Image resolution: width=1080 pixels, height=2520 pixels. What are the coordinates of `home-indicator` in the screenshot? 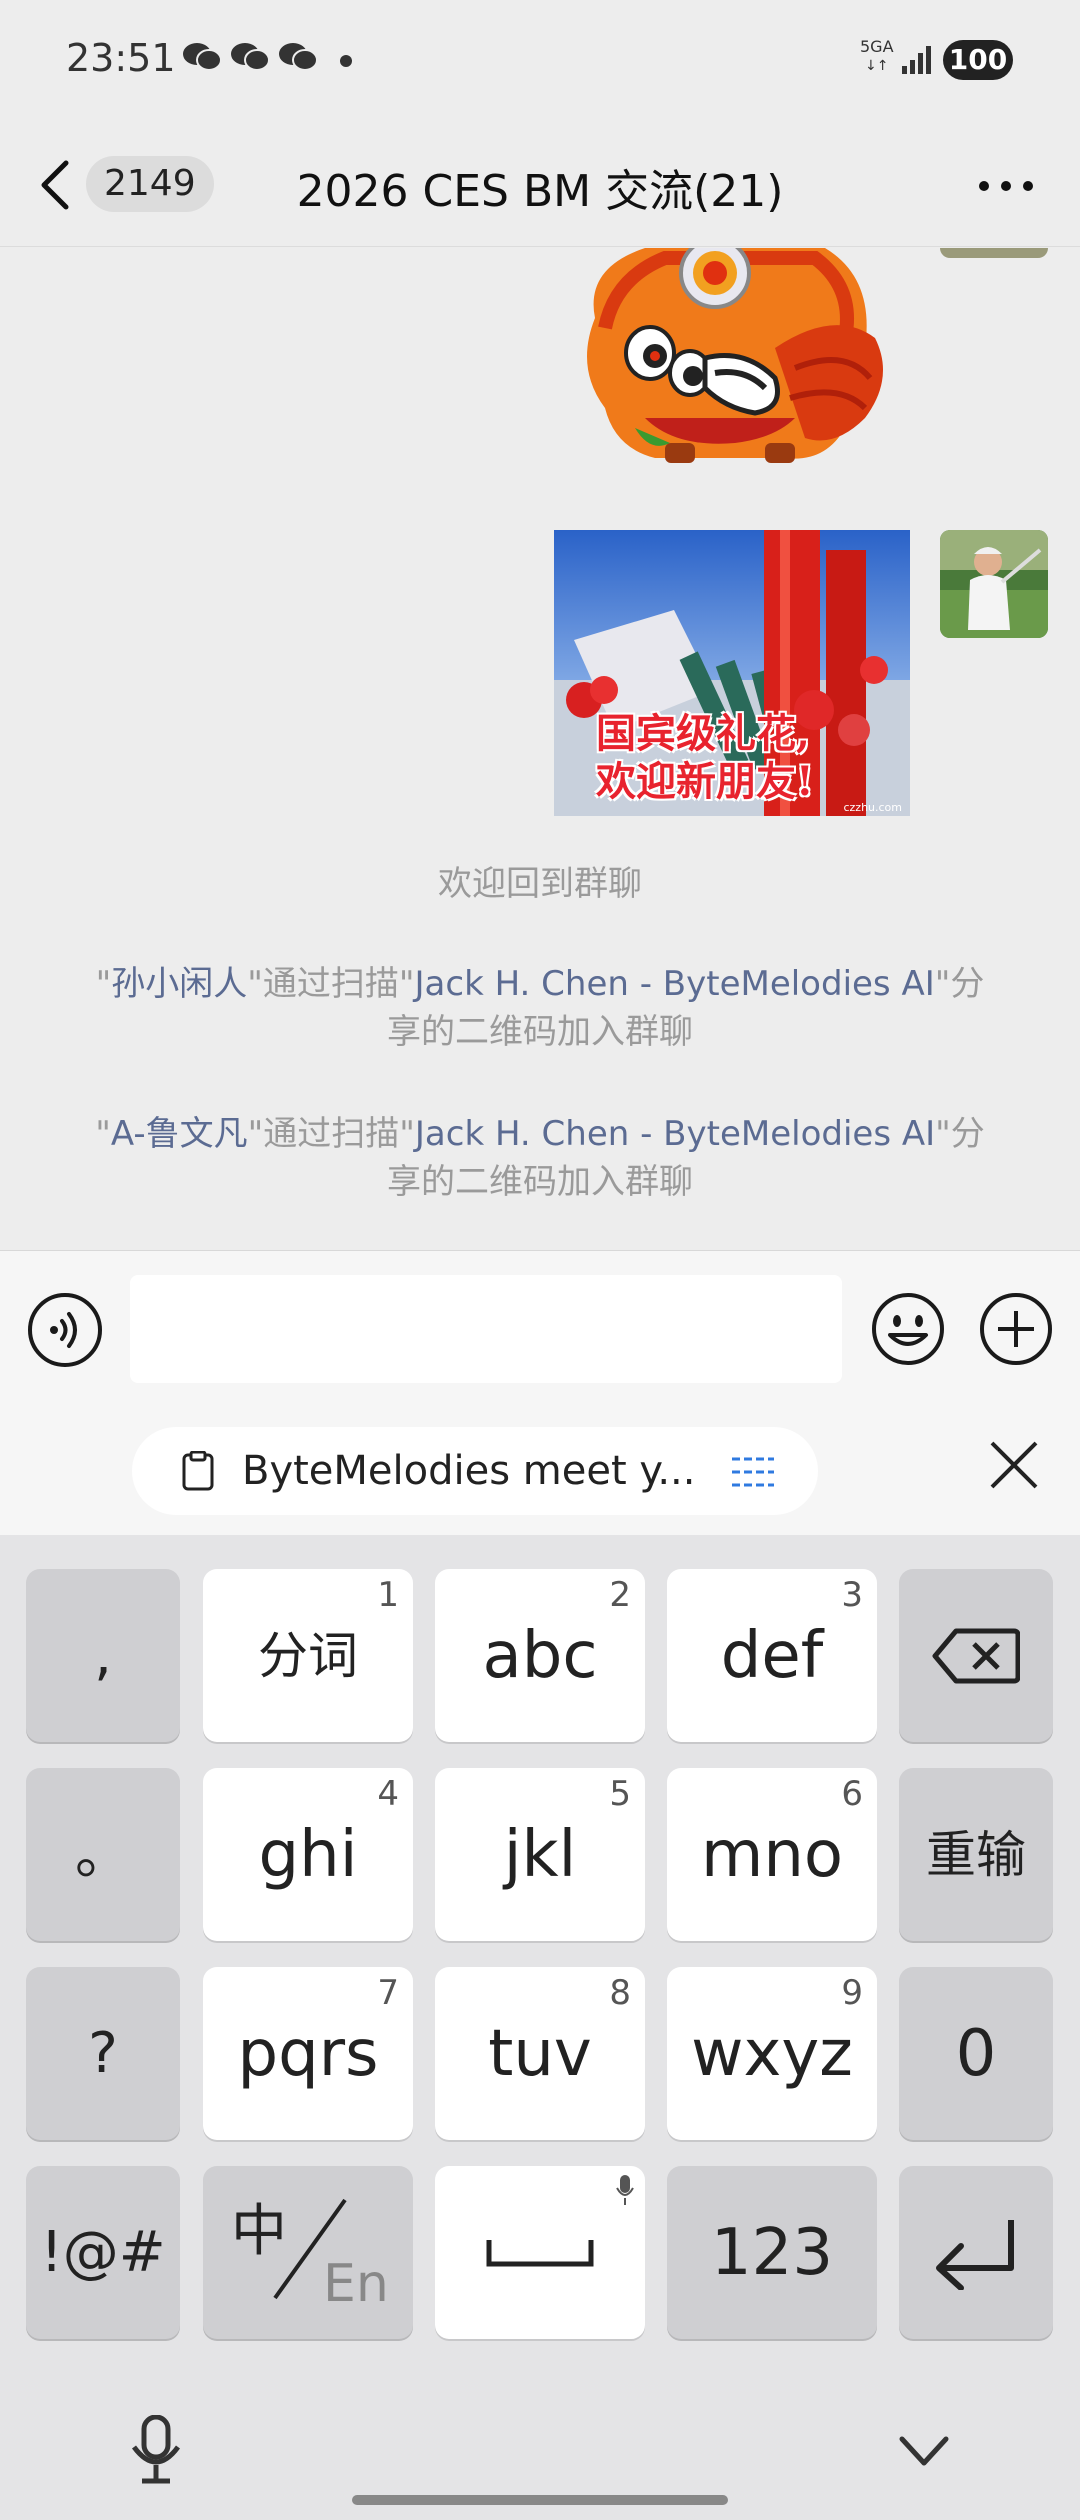 It's located at (540, 2500).